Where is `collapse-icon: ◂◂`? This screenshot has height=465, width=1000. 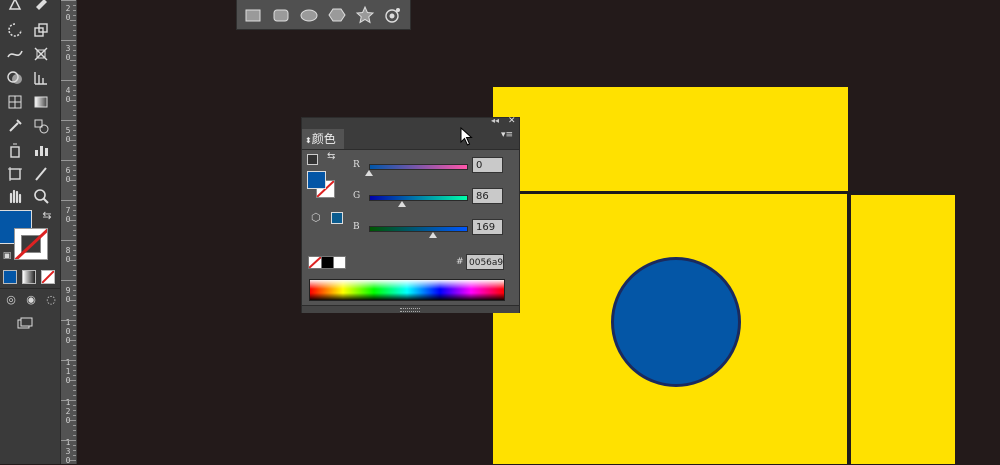 collapse-icon: ◂◂ is located at coordinates (495, 120).